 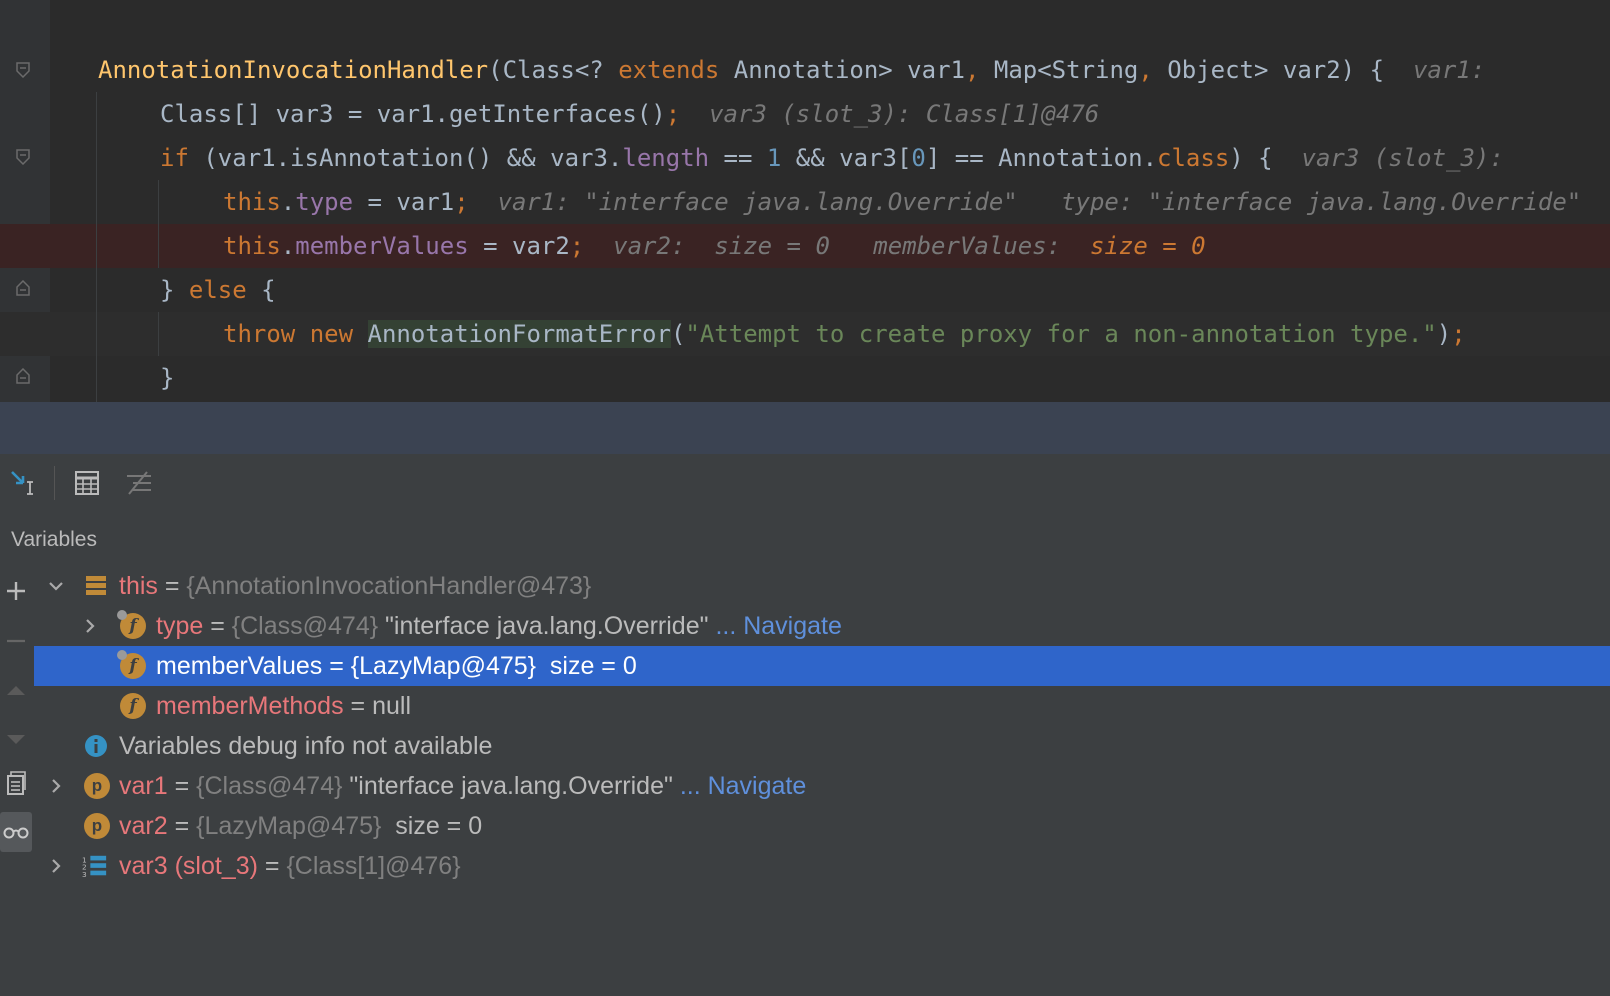 What do you see at coordinates (16, 739) in the screenshot?
I see `move-down-icon` at bounding box center [16, 739].